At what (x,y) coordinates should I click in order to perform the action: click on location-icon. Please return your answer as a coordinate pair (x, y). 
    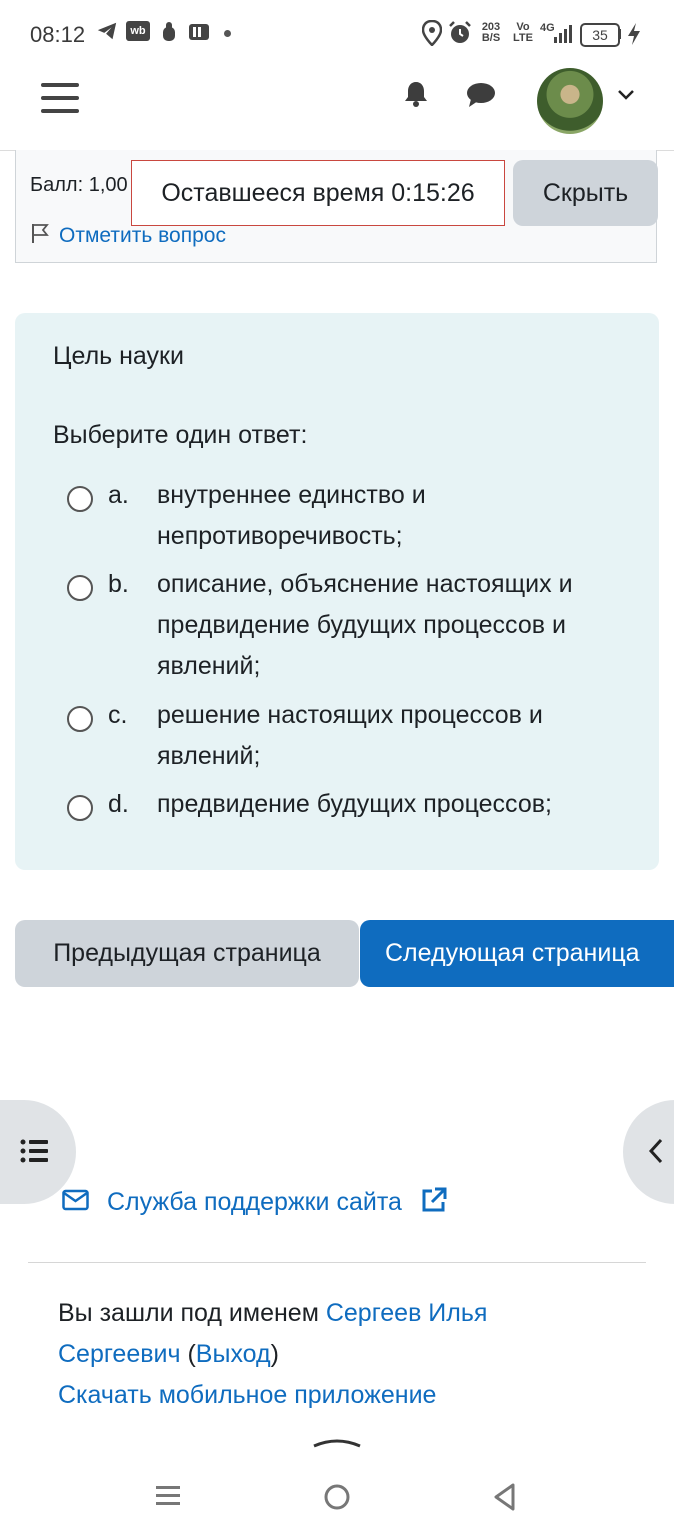
    Looking at the image, I should click on (432, 35).